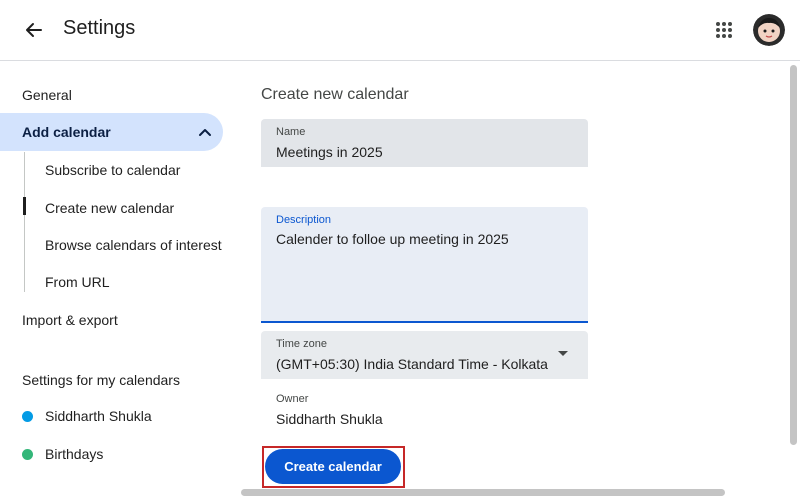 Image resolution: width=800 pixels, height=500 pixels. Describe the element at coordinates (483, 492) in the screenshot. I see `horizontal-scrollbar` at that location.